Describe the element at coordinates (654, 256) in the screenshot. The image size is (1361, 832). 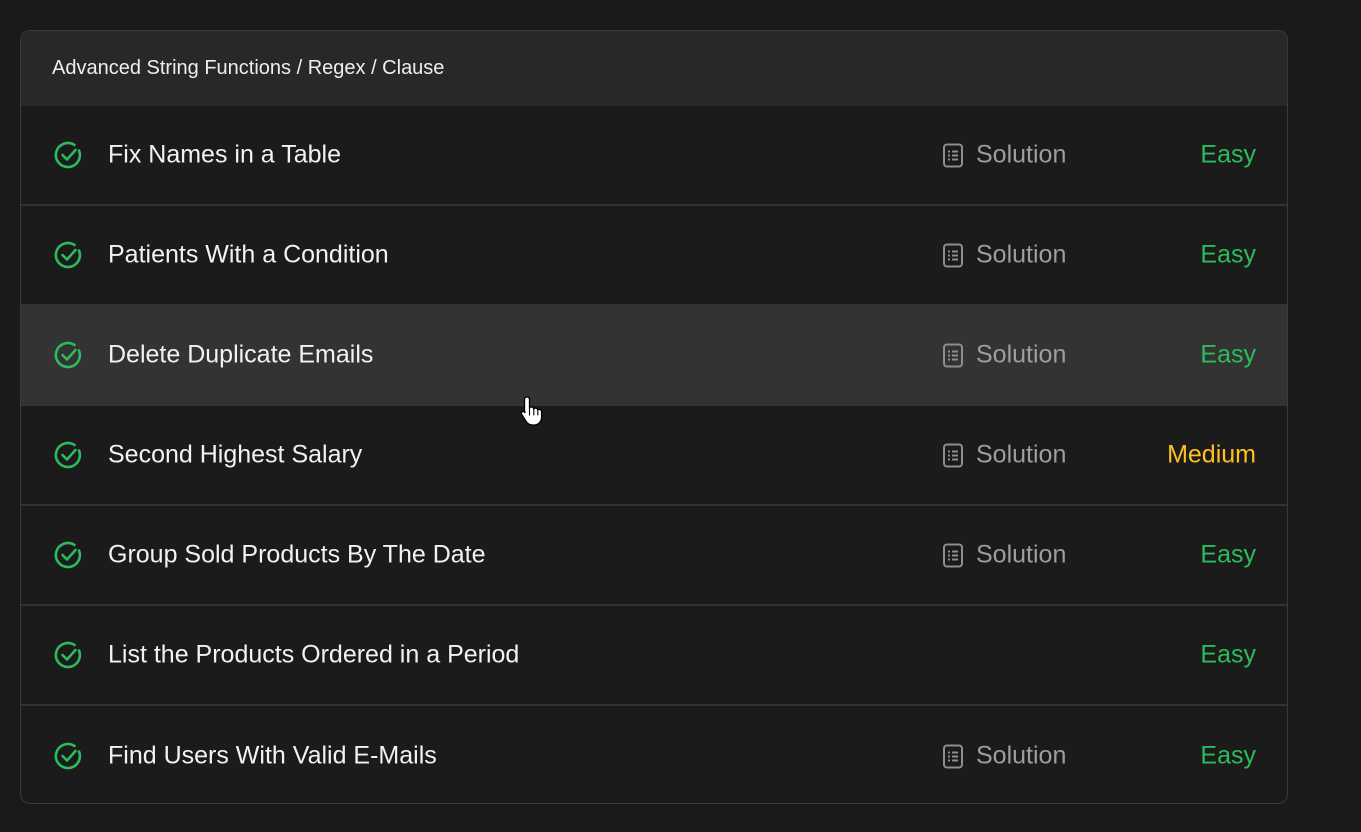
I see `problem-row: Patients With a Condition Solution Easy` at that location.